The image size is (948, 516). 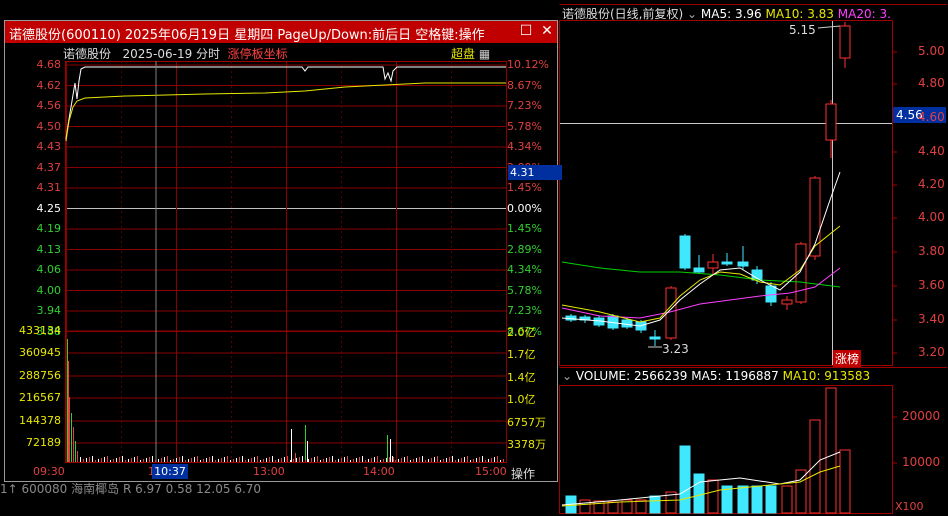 I want to click on kline-y-label: 3.20, so click(x=931, y=352).